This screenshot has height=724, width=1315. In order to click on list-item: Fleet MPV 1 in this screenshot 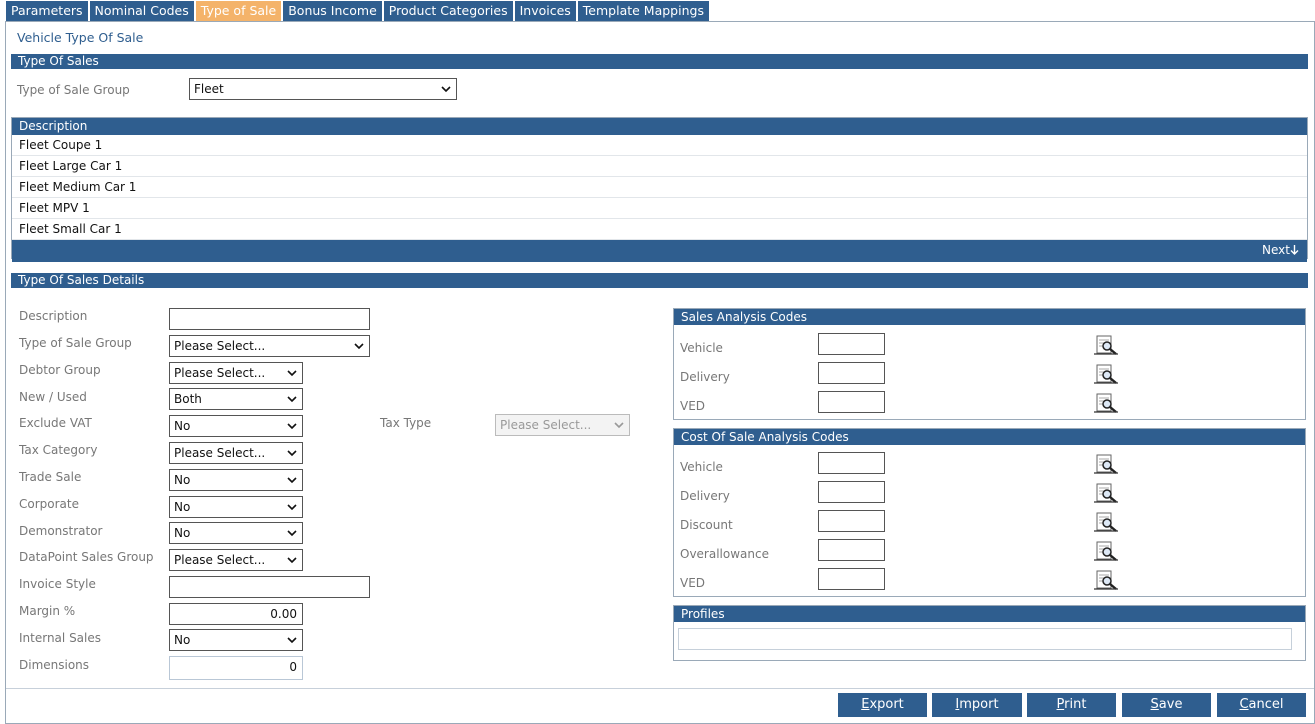, I will do `click(659, 208)`.